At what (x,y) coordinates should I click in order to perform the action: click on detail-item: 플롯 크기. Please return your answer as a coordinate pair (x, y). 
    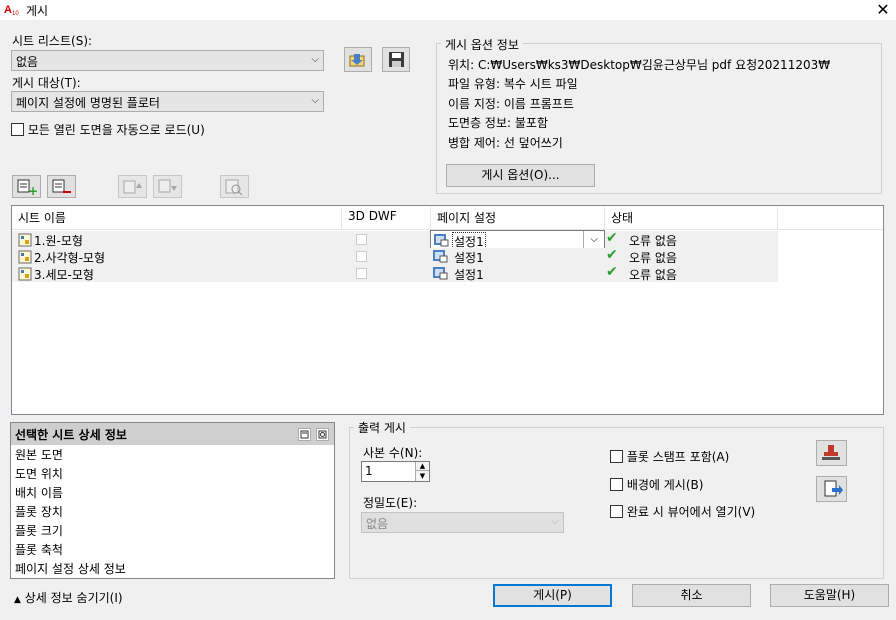
    Looking at the image, I should click on (39, 531).